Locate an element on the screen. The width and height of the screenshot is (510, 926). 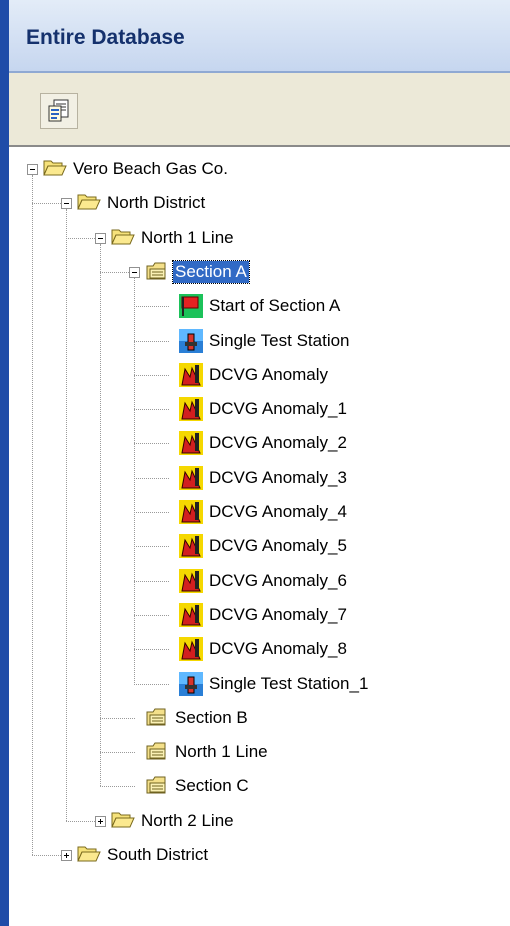
tree-node-label: DCVG Anomaly is located at coordinates (268, 375).